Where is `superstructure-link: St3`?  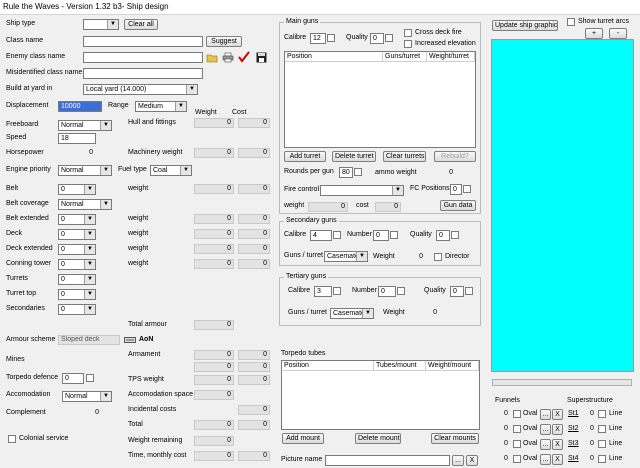 superstructure-link: St3 is located at coordinates (573, 444).